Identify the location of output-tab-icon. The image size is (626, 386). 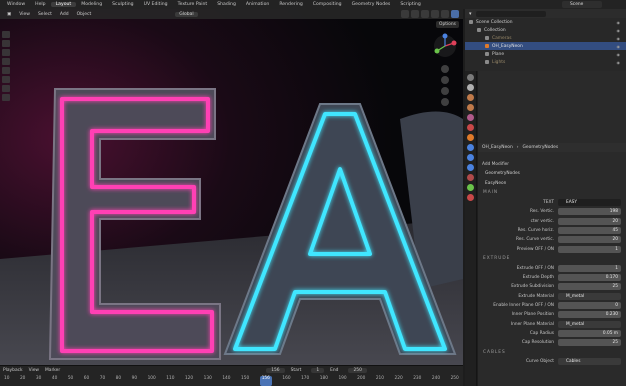
(470, 97).